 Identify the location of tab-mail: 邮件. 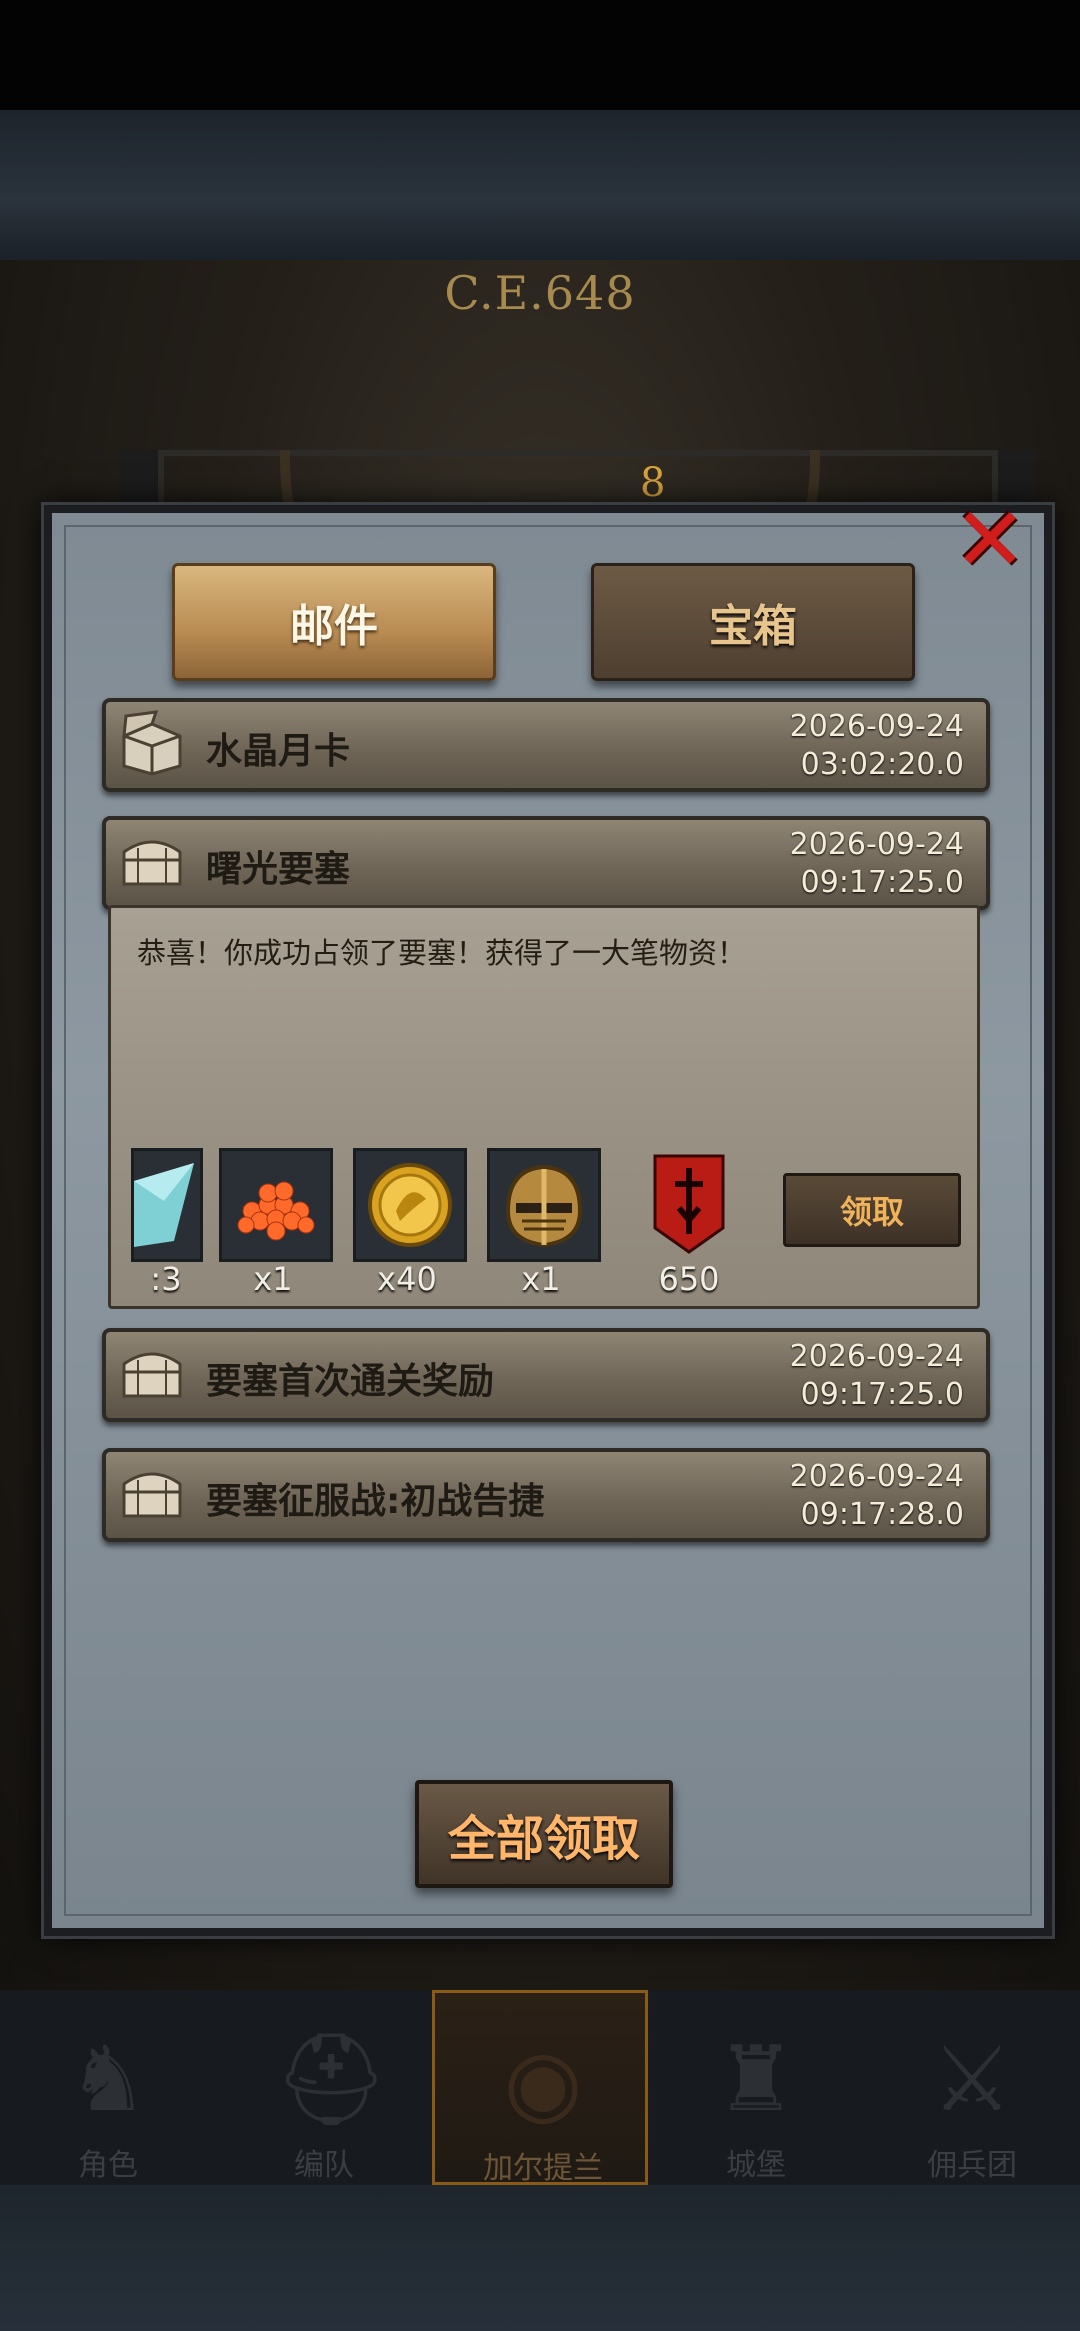
(334, 622).